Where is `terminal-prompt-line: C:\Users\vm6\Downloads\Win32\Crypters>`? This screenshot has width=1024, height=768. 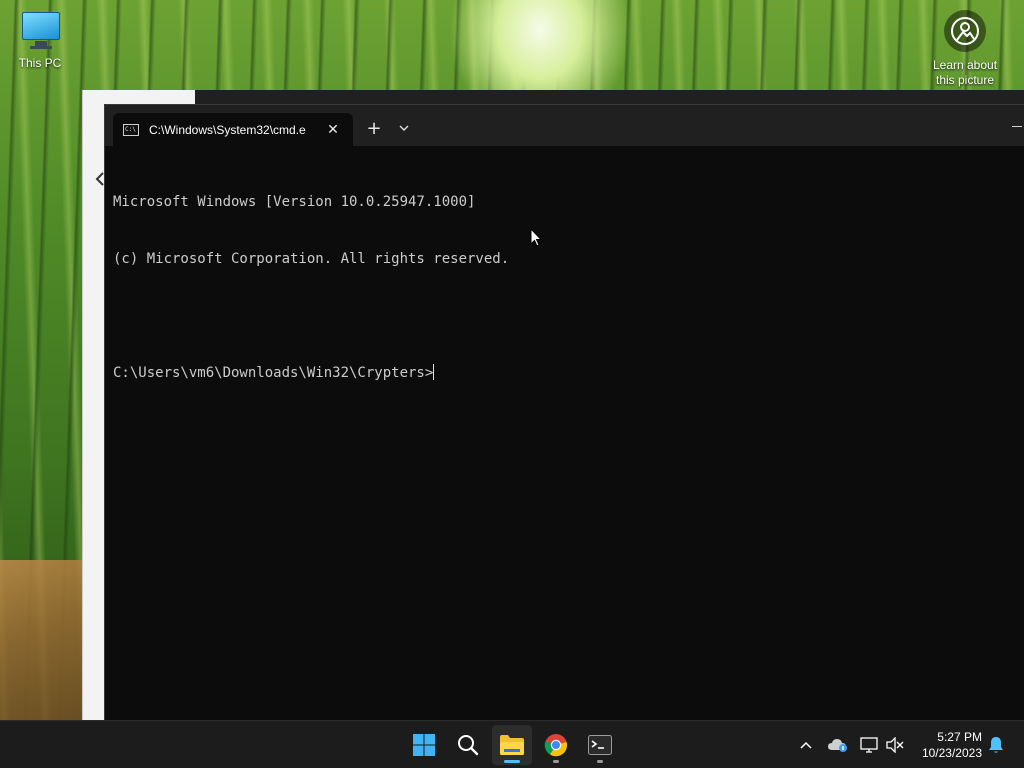
terminal-prompt-line: C:\Users\vm6\Downloads\Win32\Crypters> is located at coordinates (564, 373).